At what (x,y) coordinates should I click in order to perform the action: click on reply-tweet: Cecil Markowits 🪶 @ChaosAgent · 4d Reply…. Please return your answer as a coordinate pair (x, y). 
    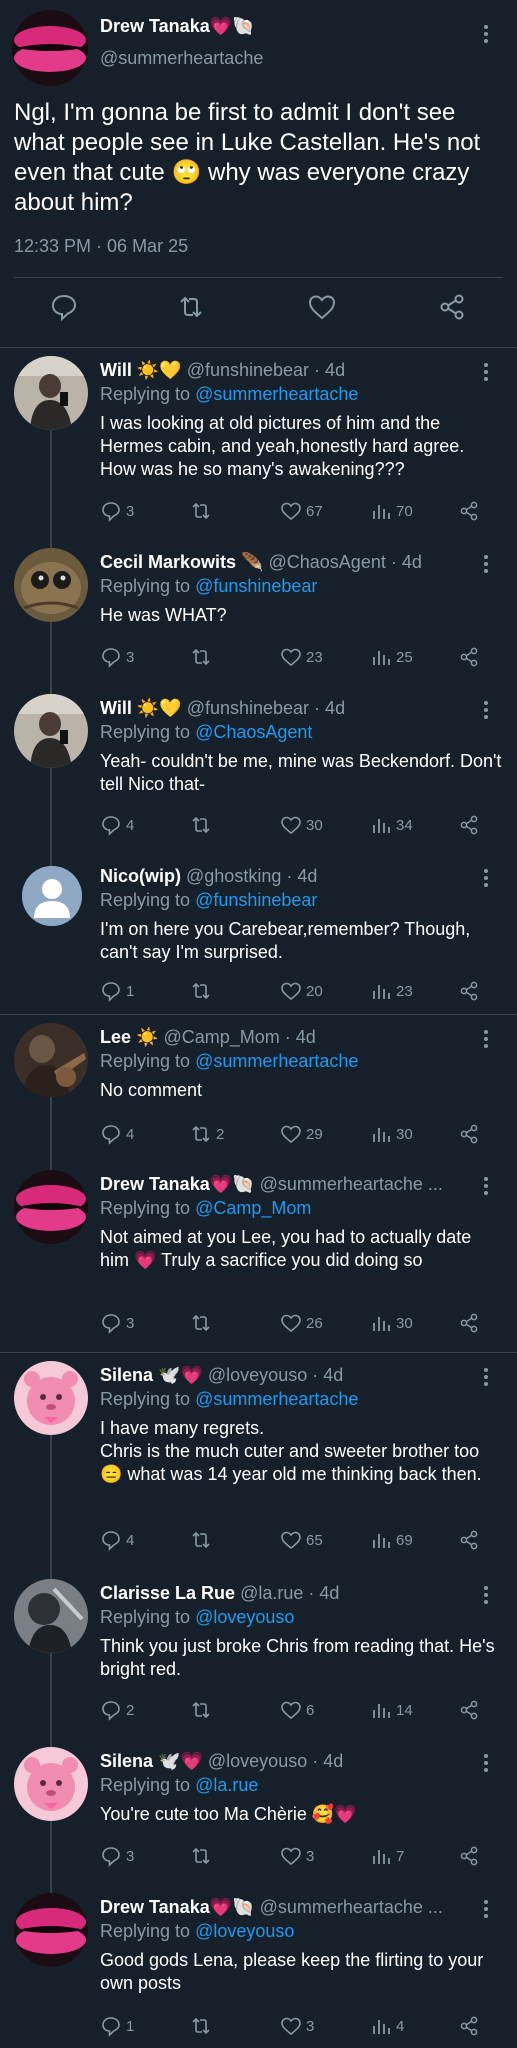
    Looking at the image, I should click on (258, 613).